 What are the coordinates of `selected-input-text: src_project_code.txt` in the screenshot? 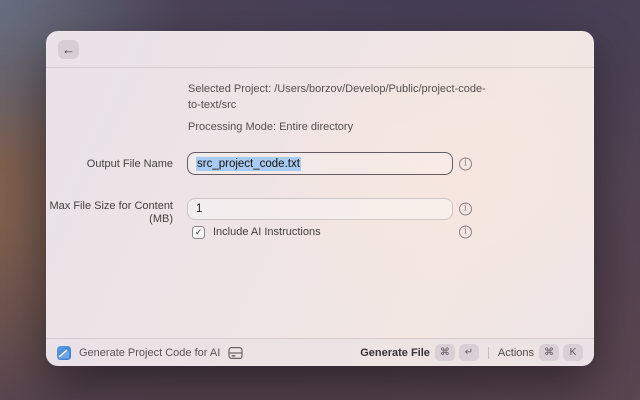 It's located at (248, 163).